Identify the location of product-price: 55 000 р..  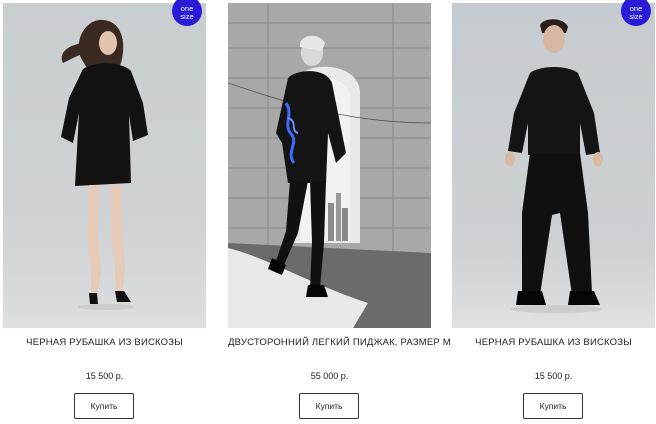
(329, 376).